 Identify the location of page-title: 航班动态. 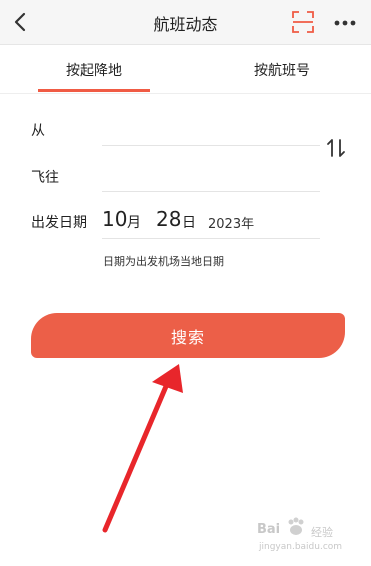
(185, 24).